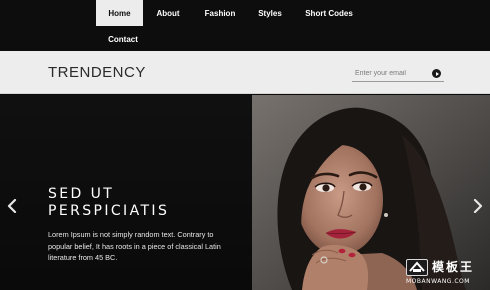 This screenshot has height=290, width=490. Describe the element at coordinates (97, 72) in the screenshot. I see `site-logo: TRENDENCY` at that location.